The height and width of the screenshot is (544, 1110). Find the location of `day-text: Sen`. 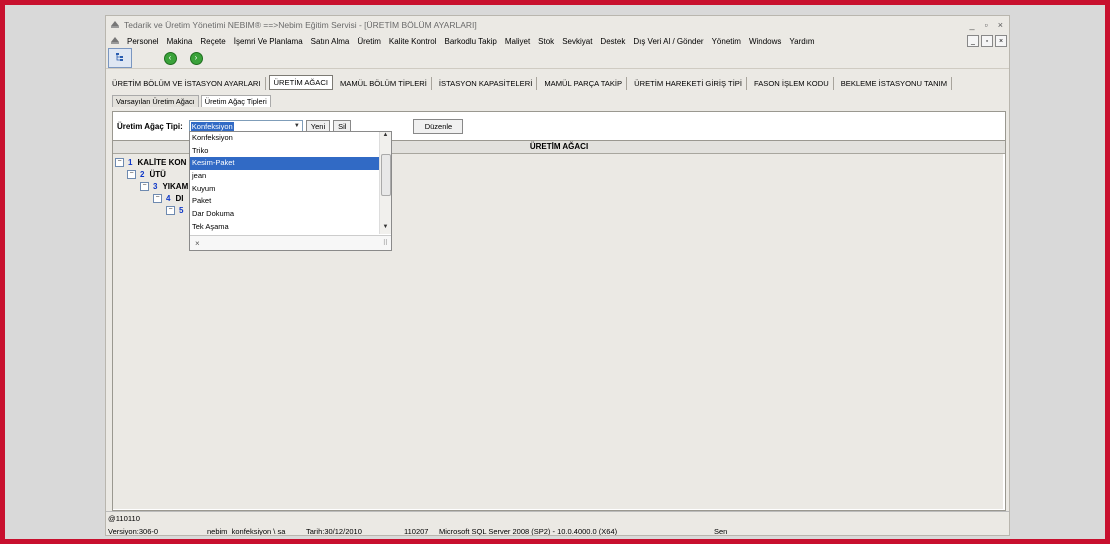

day-text: Sen is located at coordinates (721, 531).